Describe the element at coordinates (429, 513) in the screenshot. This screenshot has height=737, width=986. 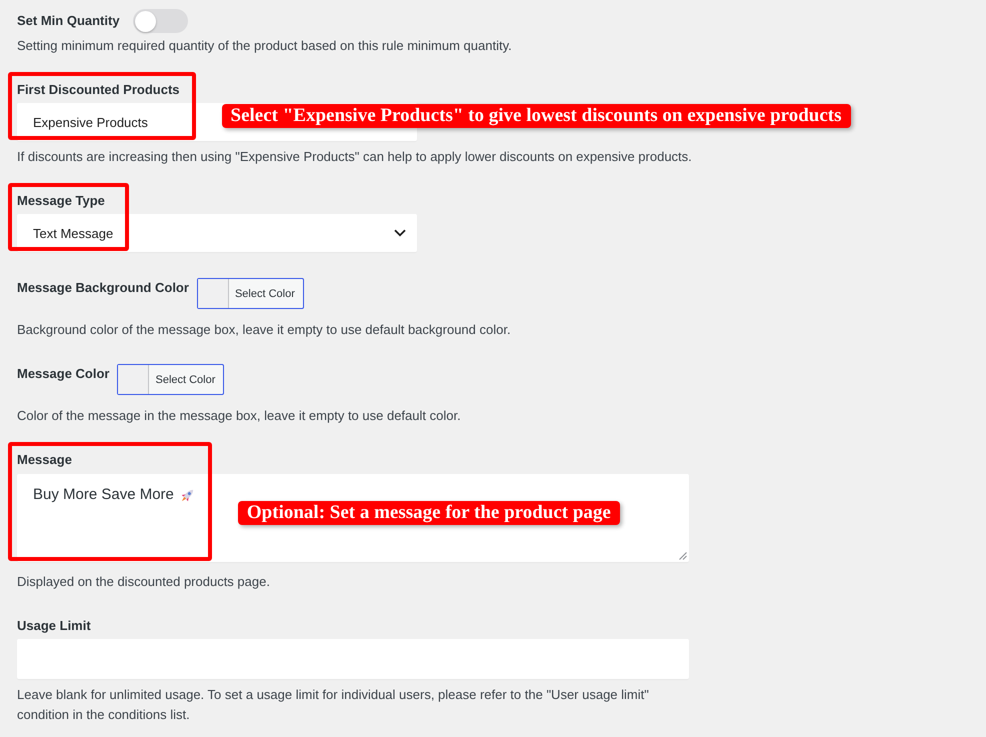
I see `annotation-tooltip: Optional: Set a message for the product page` at that location.